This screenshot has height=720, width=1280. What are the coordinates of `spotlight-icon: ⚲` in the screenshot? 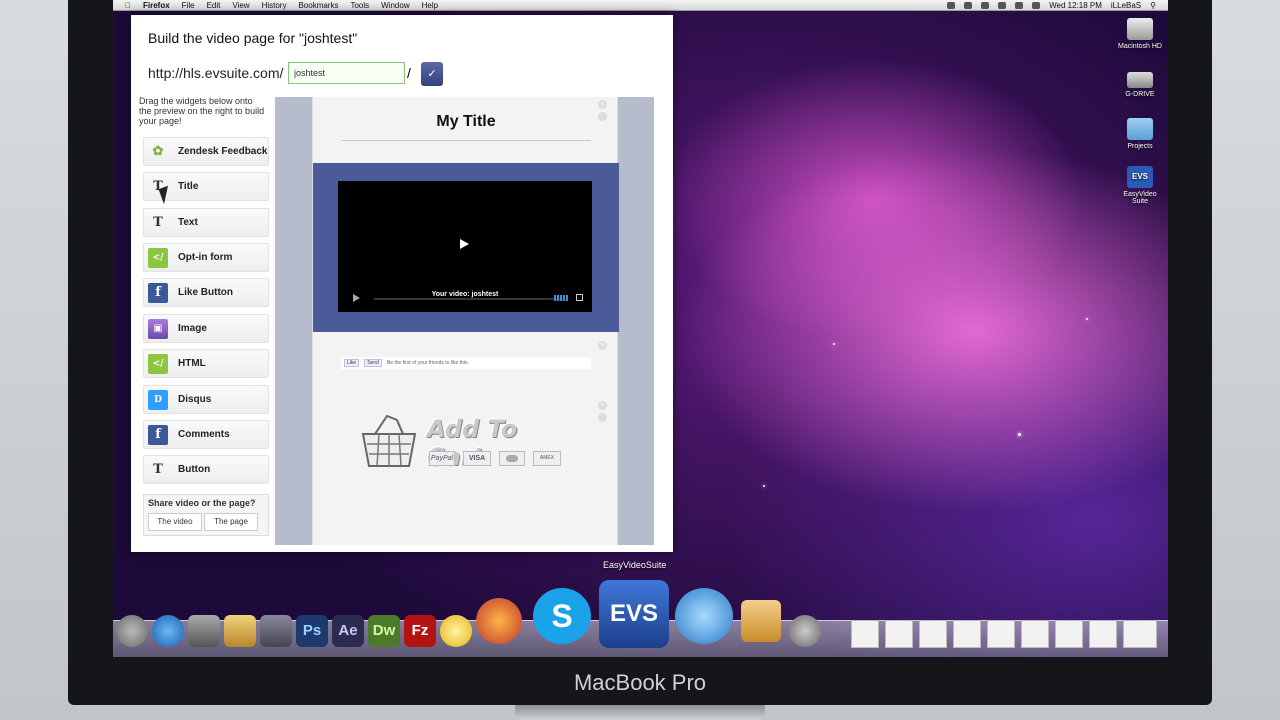 It's located at (1153, 5).